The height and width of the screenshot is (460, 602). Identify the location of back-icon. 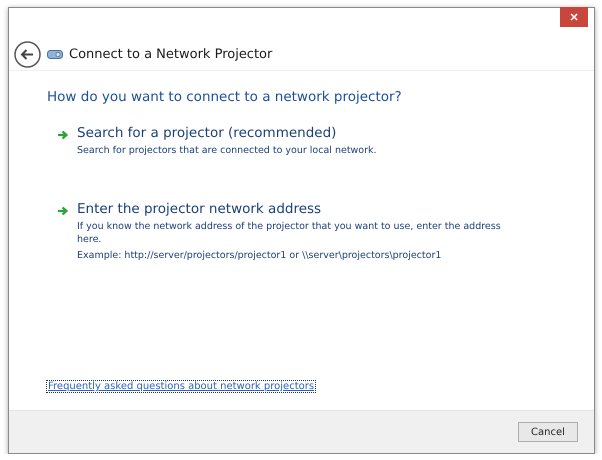
(27, 54).